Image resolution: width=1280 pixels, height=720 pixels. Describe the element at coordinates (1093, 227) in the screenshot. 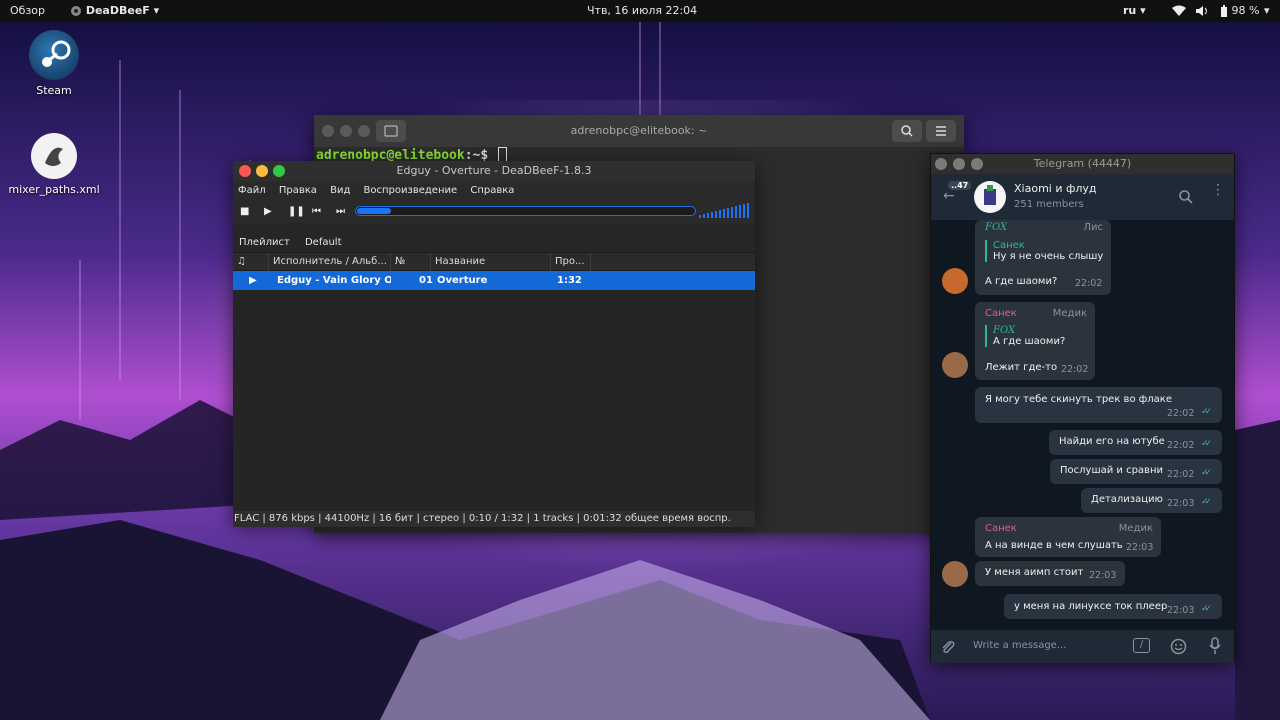

I see `sender-role: Лис` at that location.